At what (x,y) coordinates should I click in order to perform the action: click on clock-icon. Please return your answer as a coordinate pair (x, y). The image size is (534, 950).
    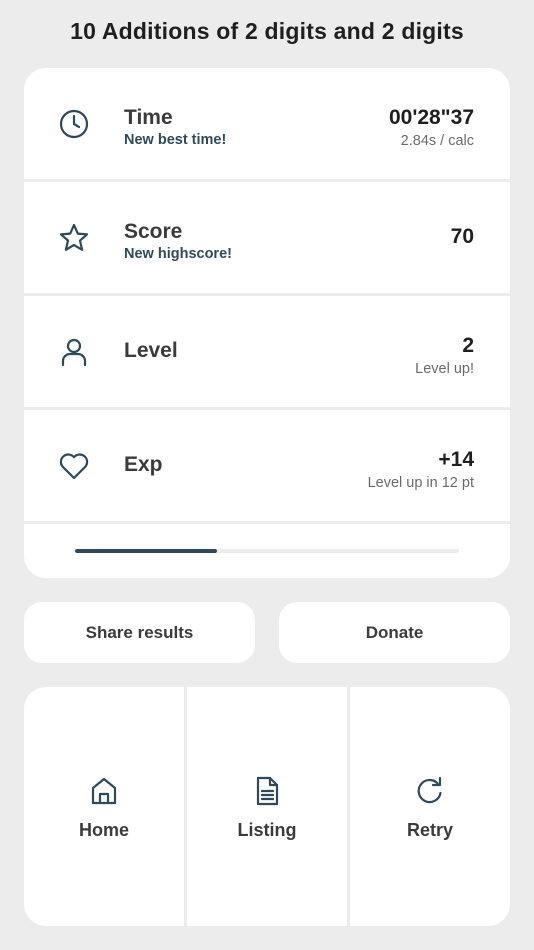
    Looking at the image, I should click on (74, 124).